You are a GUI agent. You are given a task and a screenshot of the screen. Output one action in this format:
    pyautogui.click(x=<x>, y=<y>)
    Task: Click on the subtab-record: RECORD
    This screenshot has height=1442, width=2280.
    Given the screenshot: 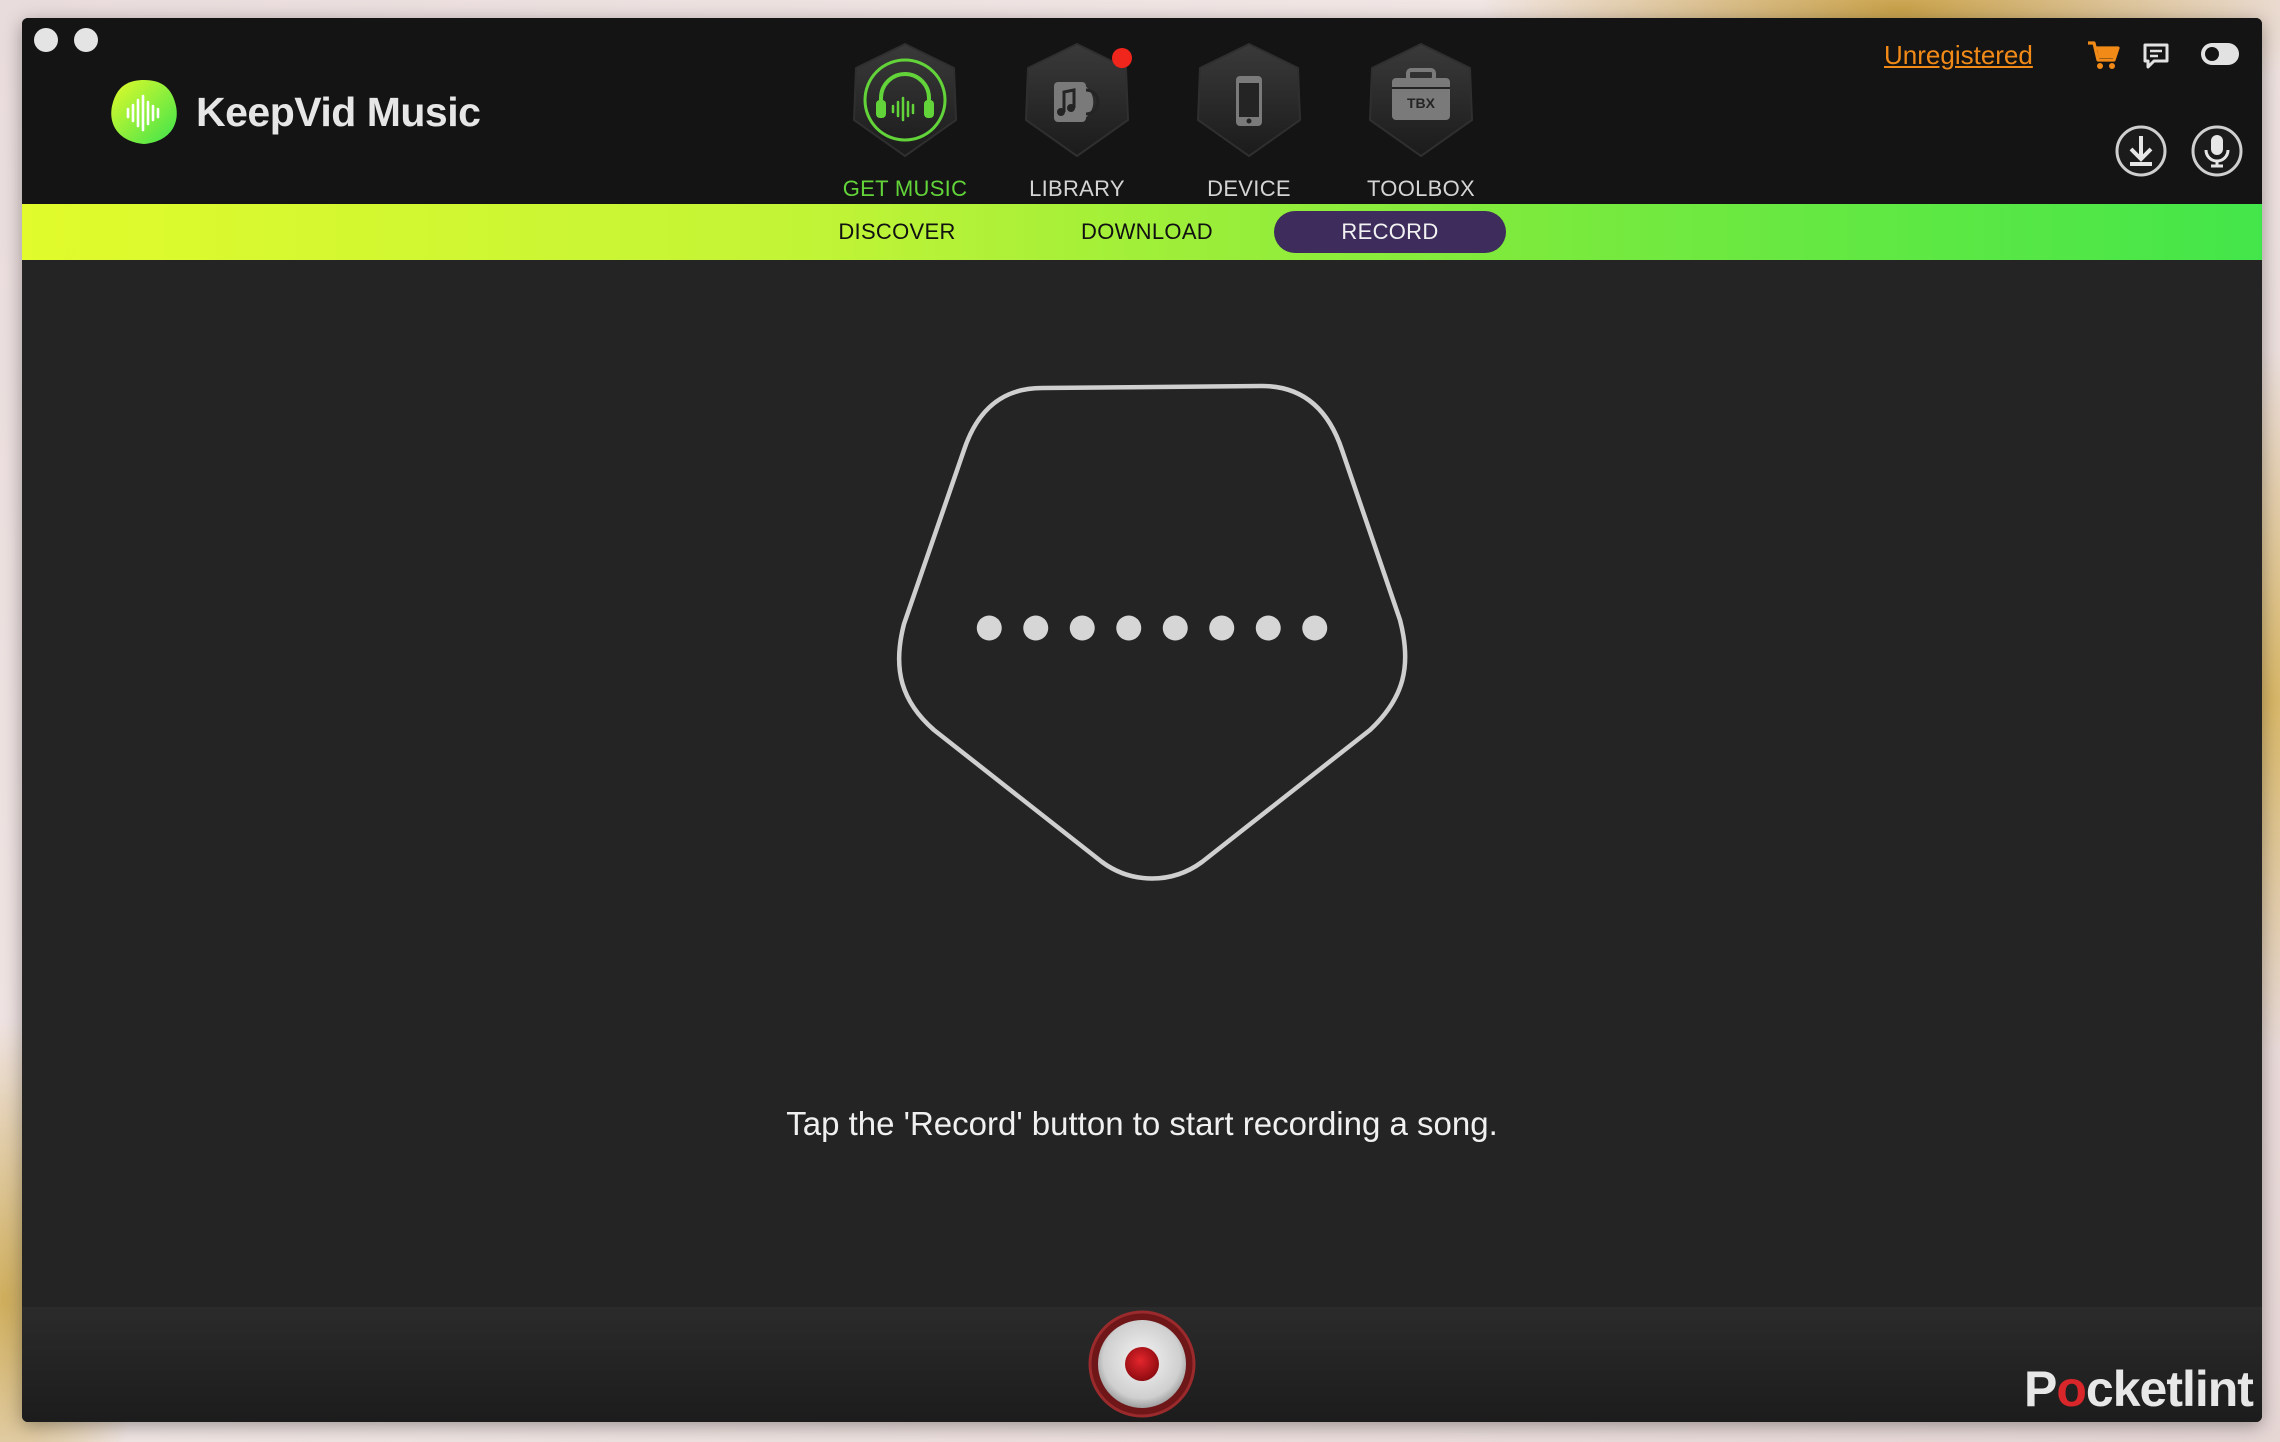 What is the action you would take?
    pyautogui.click(x=1390, y=232)
    